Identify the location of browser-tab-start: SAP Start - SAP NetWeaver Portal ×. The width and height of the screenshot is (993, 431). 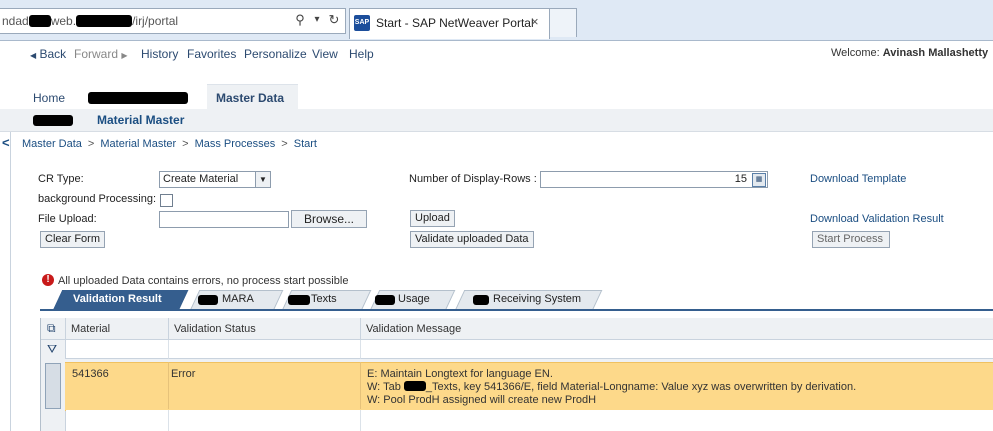
(449, 23).